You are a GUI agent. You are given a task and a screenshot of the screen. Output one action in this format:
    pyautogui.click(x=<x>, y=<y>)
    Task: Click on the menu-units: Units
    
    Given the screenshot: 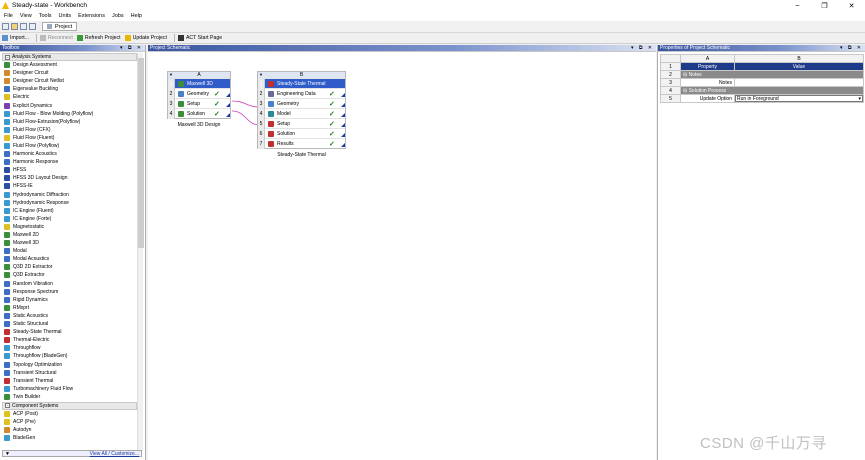 What is the action you would take?
    pyautogui.click(x=65, y=16)
    